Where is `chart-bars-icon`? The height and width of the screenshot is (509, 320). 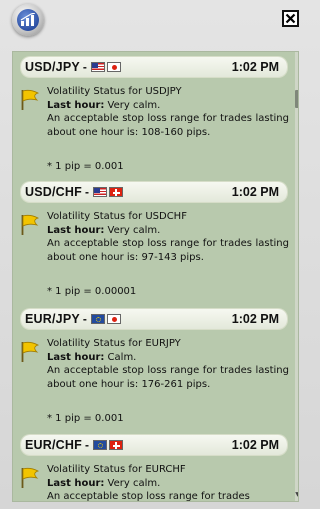
chart-bars-icon is located at coordinates (28, 20).